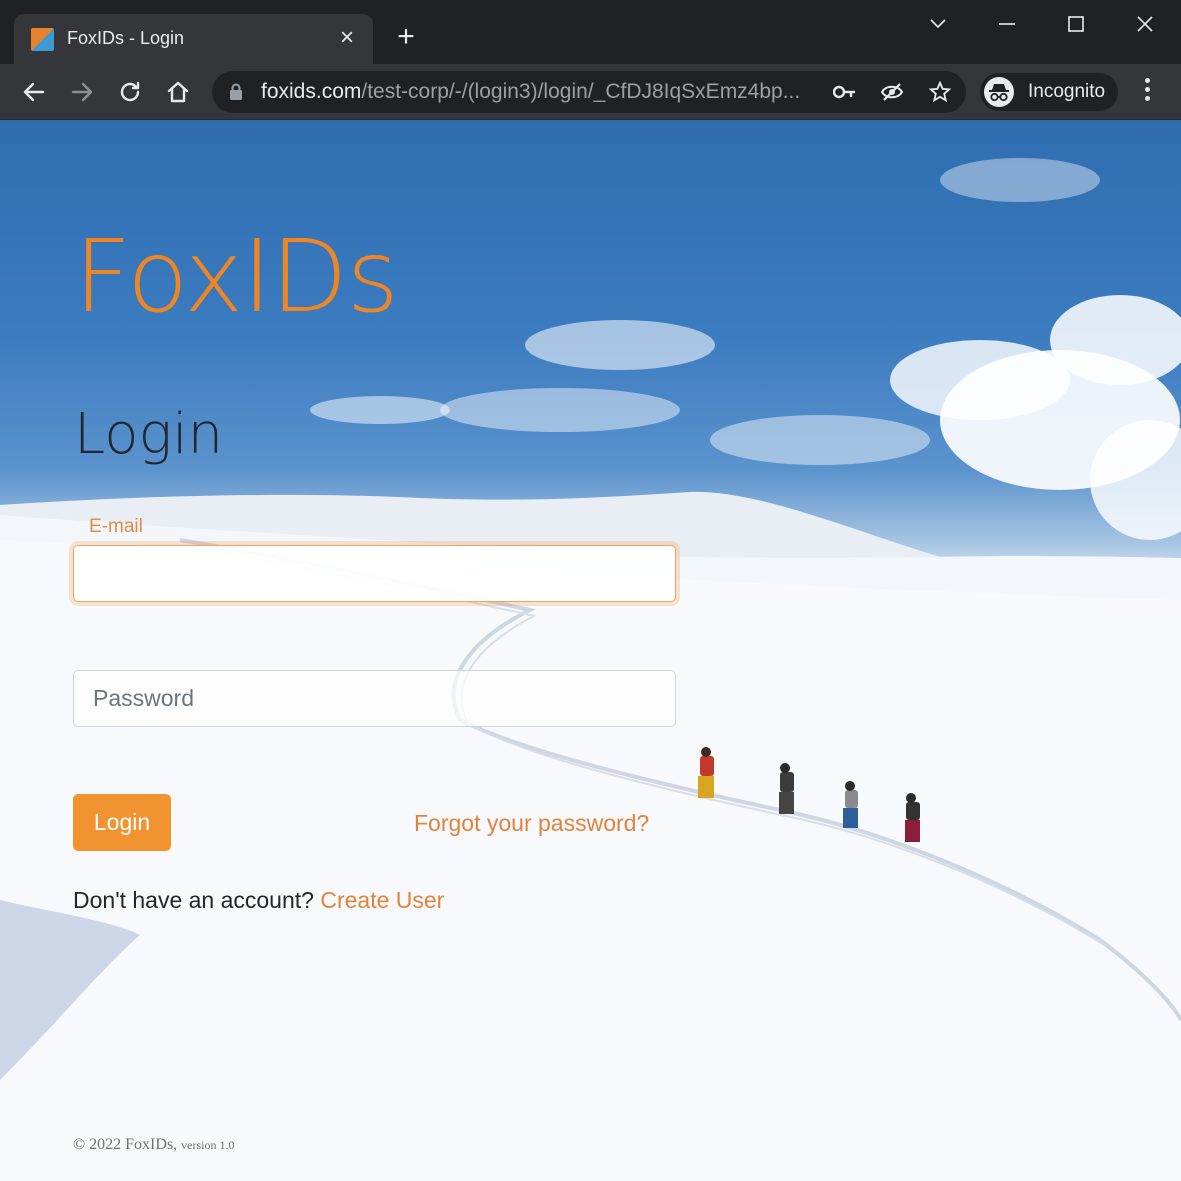 The image size is (1181, 1181). Describe the element at coordinates (590, 32) in the screenshot. I see `tab-strip: FoxIDs - Login × +` at that location.